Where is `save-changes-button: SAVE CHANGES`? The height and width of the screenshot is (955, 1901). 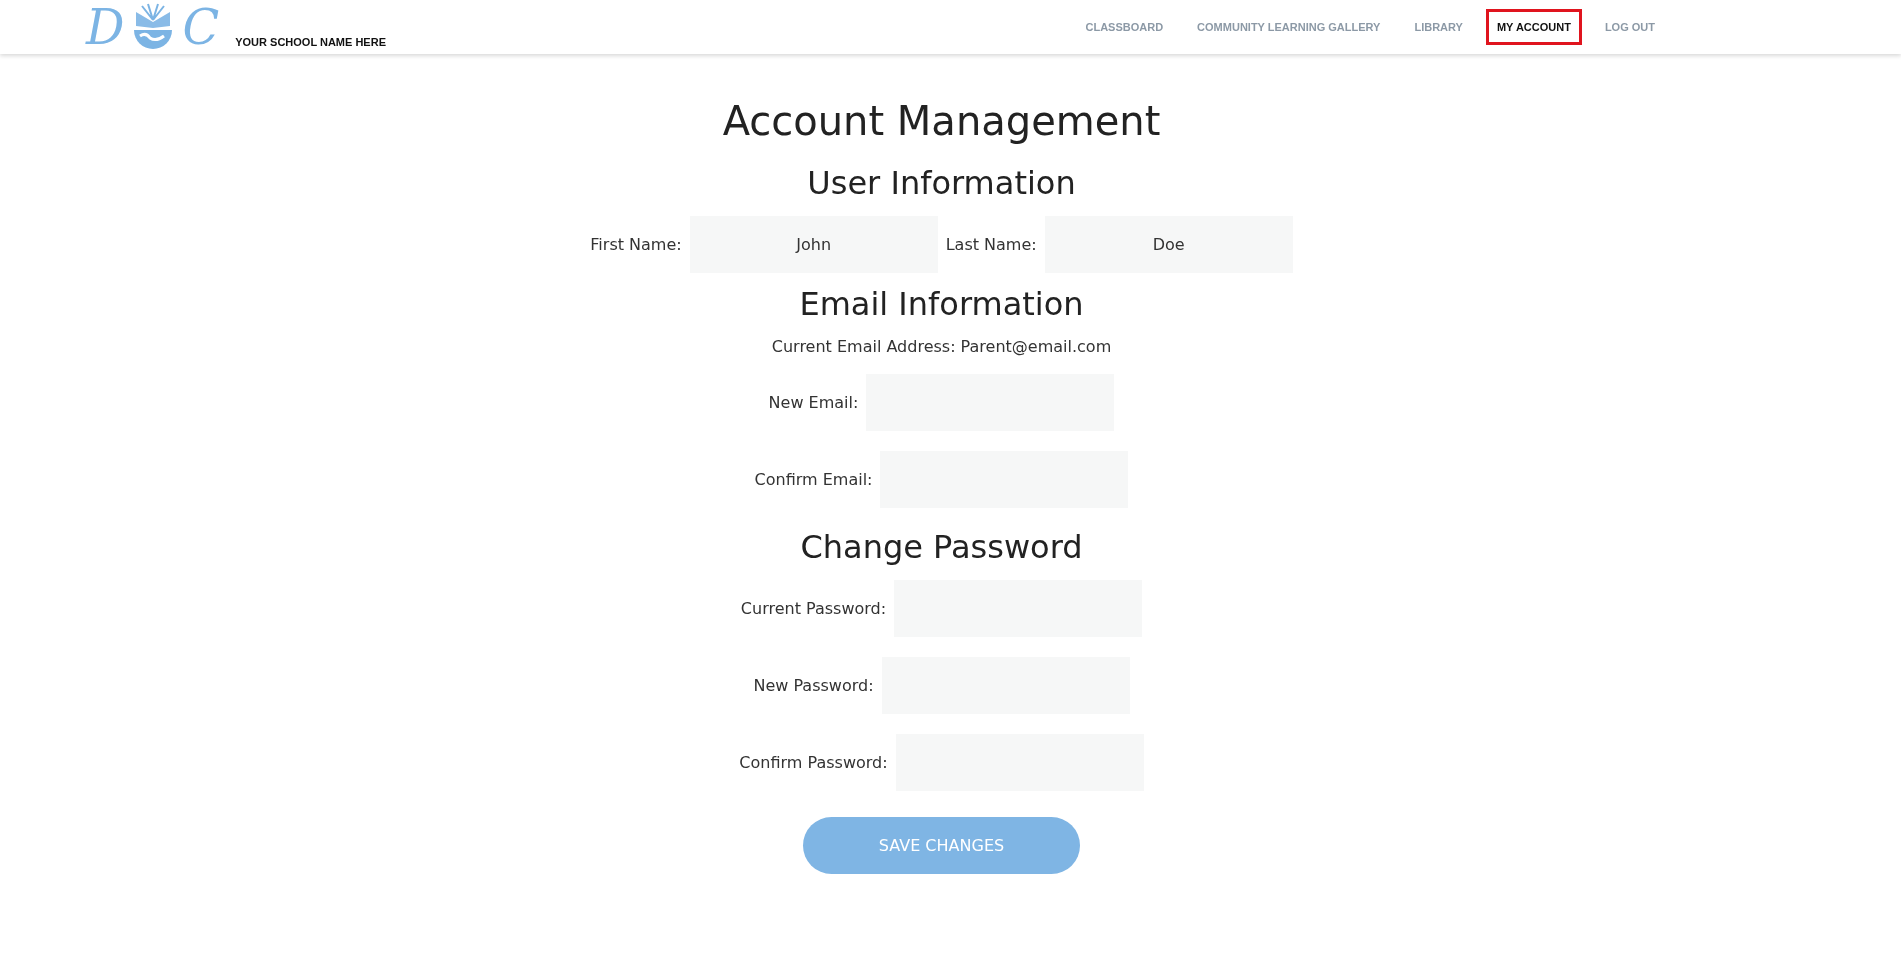 save-changes-button: SAVE CHANGES is located at coordinates (941, 845).